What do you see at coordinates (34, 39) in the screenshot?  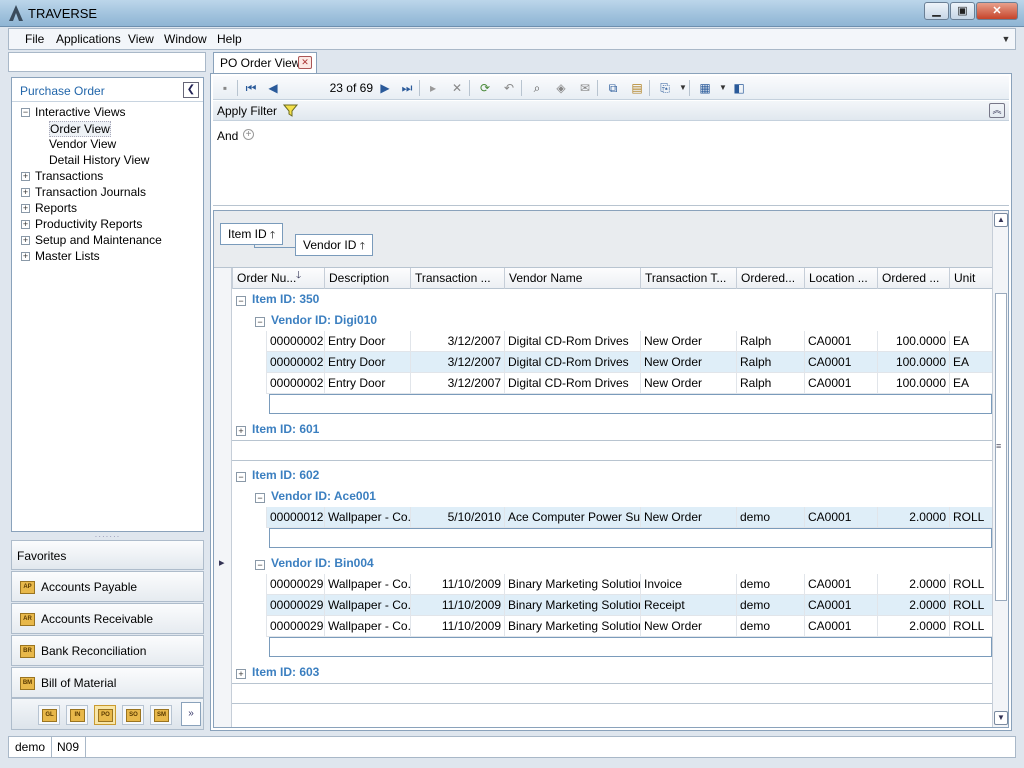 I see `menu-file: File` at bounding box center [34, 39].